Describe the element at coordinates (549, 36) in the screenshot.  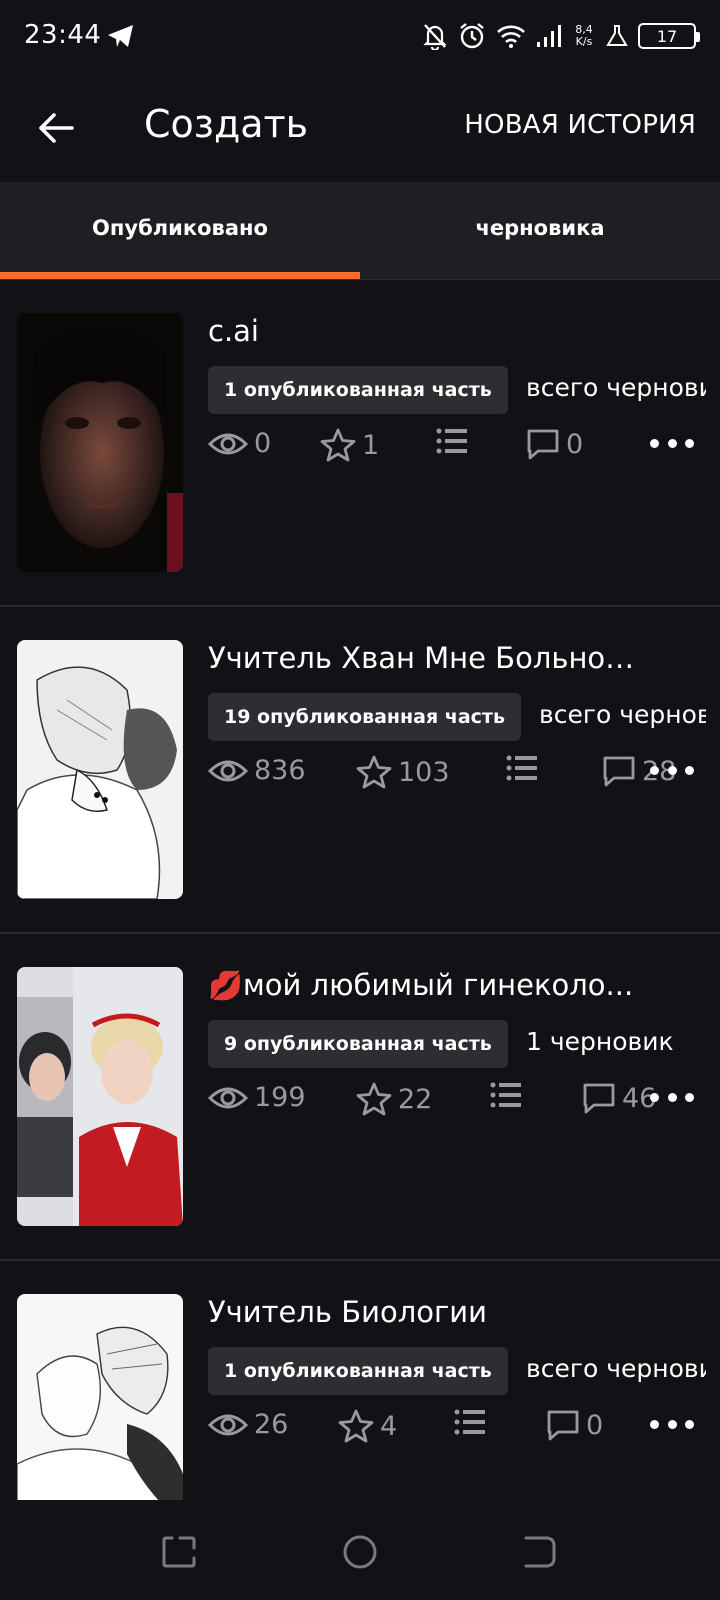
I see `signal-icon` at that location.